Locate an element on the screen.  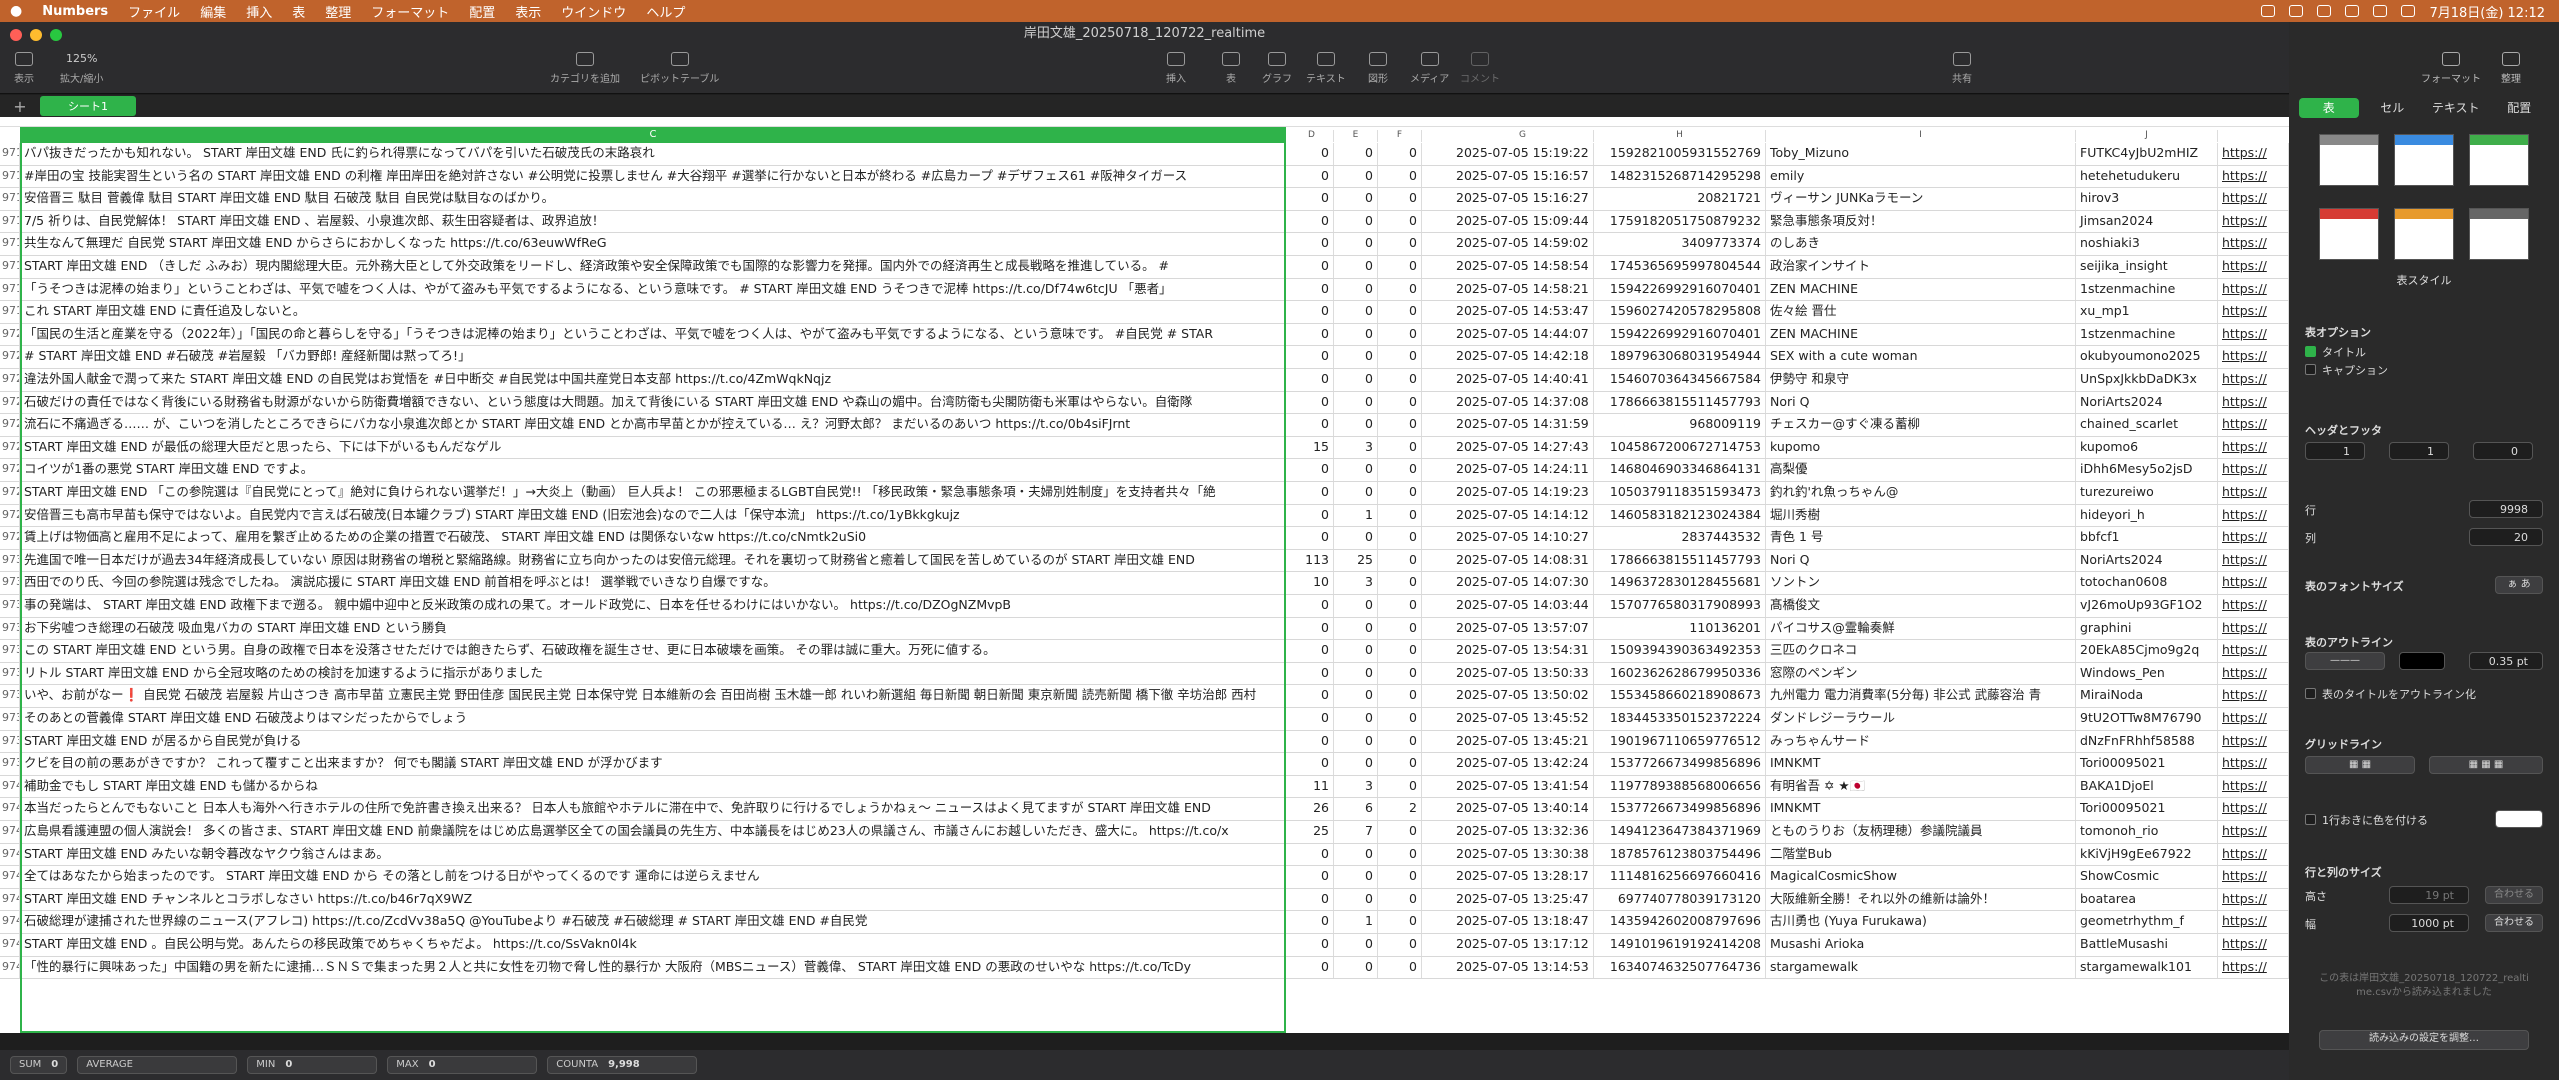
column-header-h: H is located at coordinates (1680, 136).